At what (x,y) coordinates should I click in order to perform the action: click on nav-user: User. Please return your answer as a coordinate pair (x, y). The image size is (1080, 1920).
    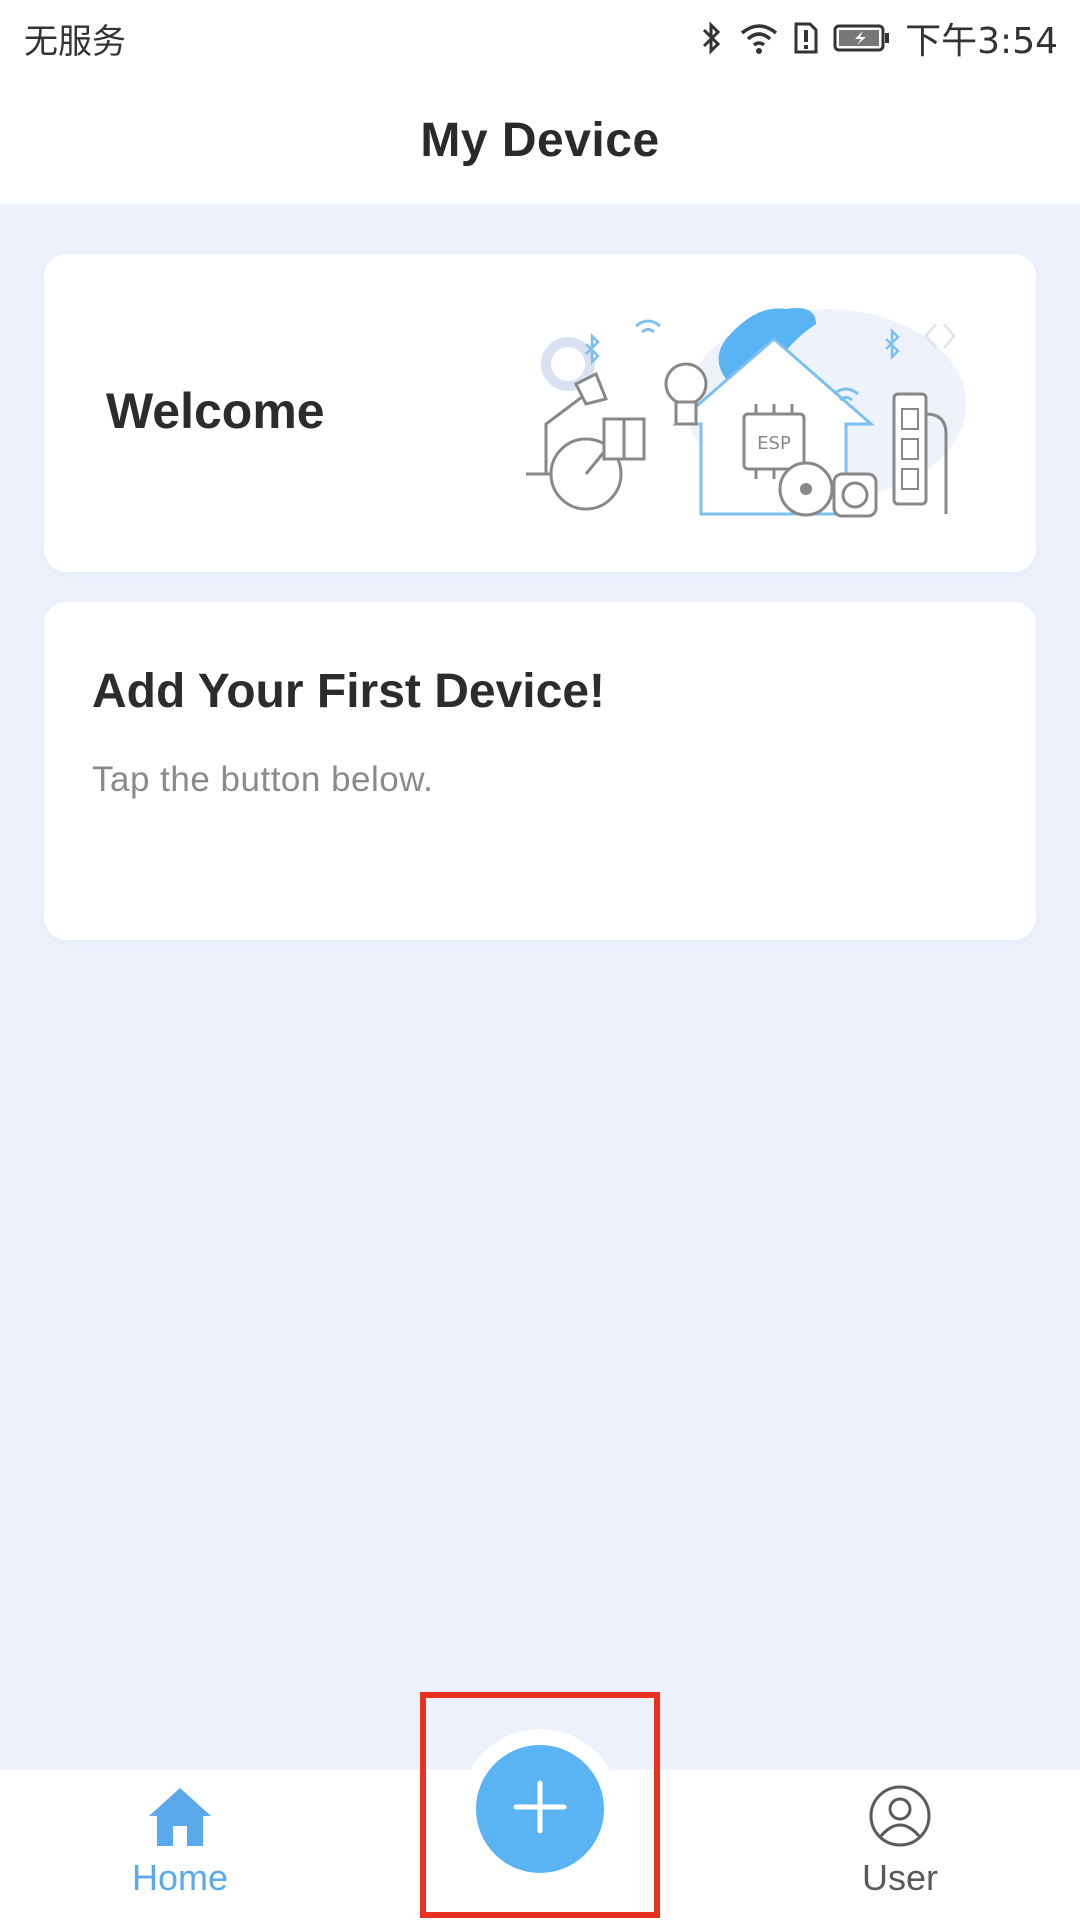
    Looking at the image, I should click on (900, 1849).